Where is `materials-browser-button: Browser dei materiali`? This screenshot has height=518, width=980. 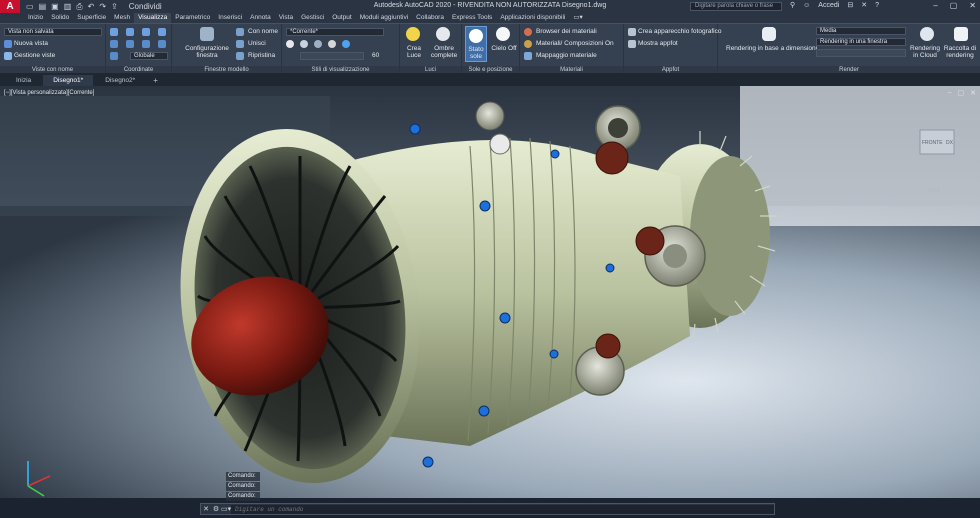
materials-browser-button: Browser dei materiali is located at coordinates (566, 31).